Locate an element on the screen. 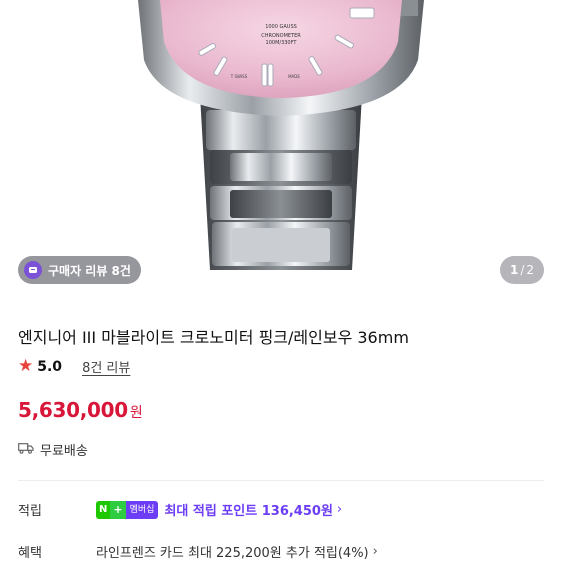 The image size is (562, 562). image-pager: 1 / 2 is located at coordinates (522, 270).